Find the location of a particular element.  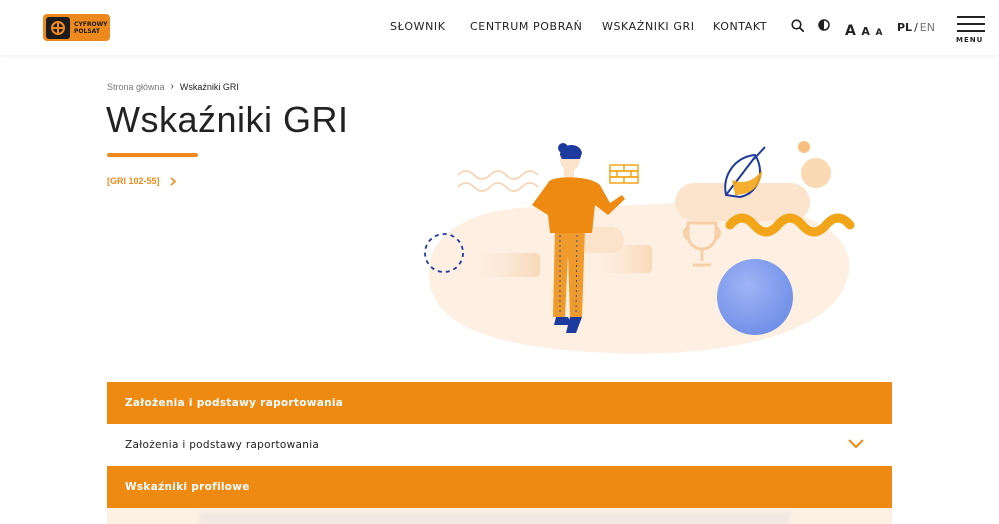

gri-reference-link: [GRI 102-55] is located at coordinates (141, 181).